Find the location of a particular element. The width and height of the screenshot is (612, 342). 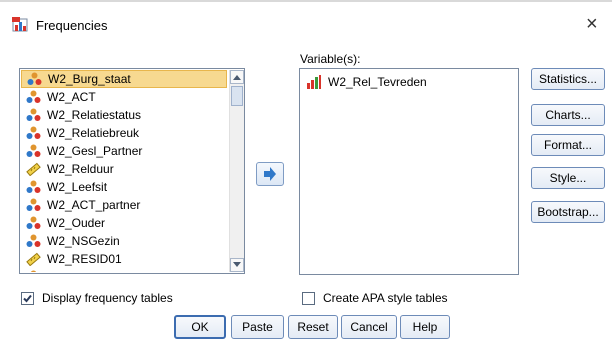

list-item: W2_Relduur is located at coordinates (124, 169).